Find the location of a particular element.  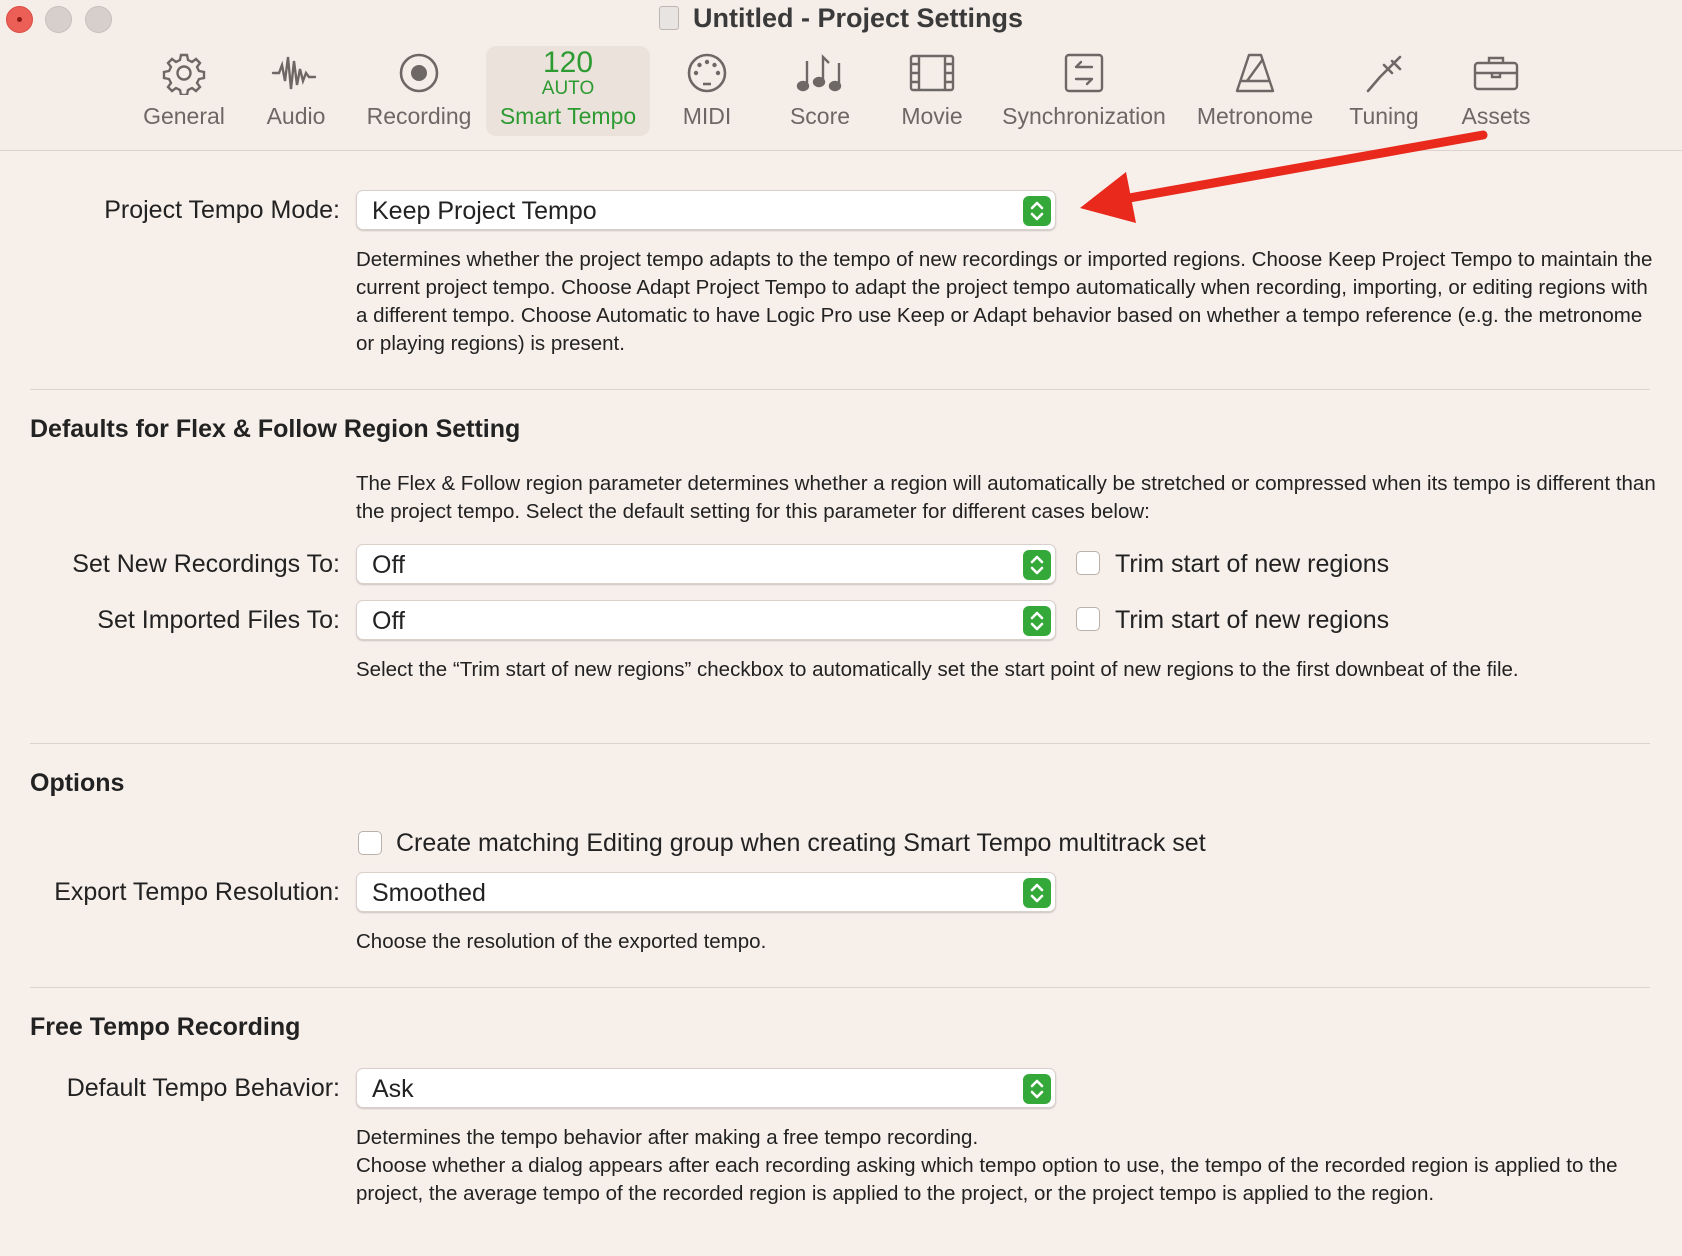

new-recordings-value: Off is located at coordinates (388, 565).